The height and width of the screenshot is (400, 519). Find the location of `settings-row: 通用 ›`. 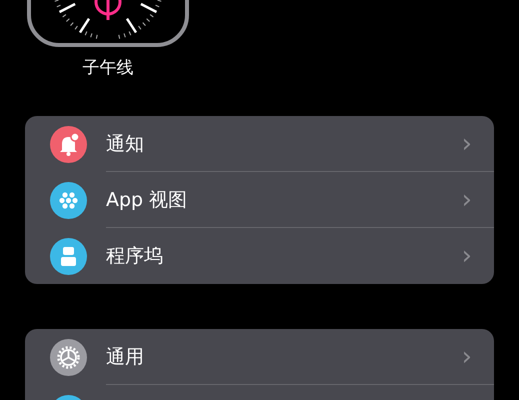

settings-row: 通用 › is located at coordinates (259, 357).